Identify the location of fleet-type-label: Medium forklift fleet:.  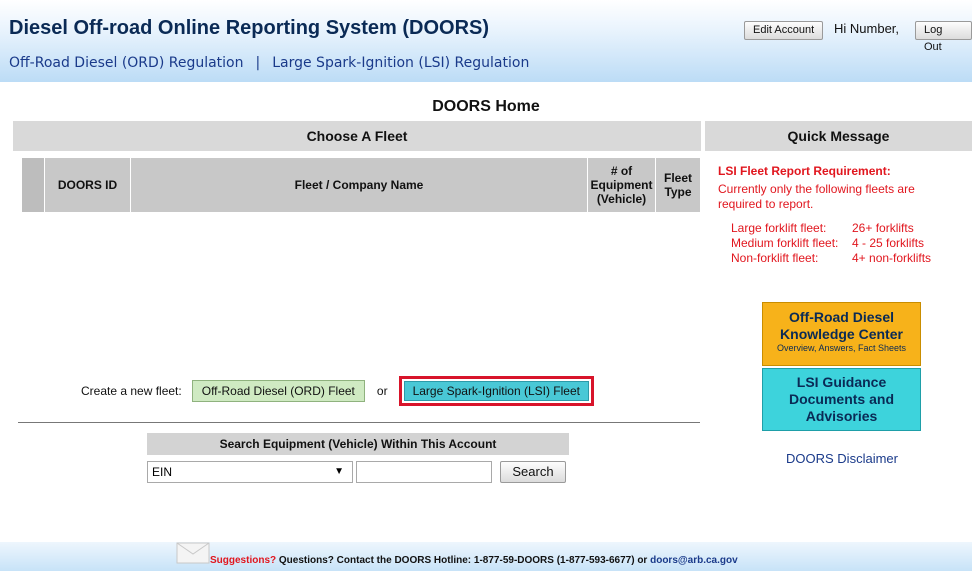
(785, 243).